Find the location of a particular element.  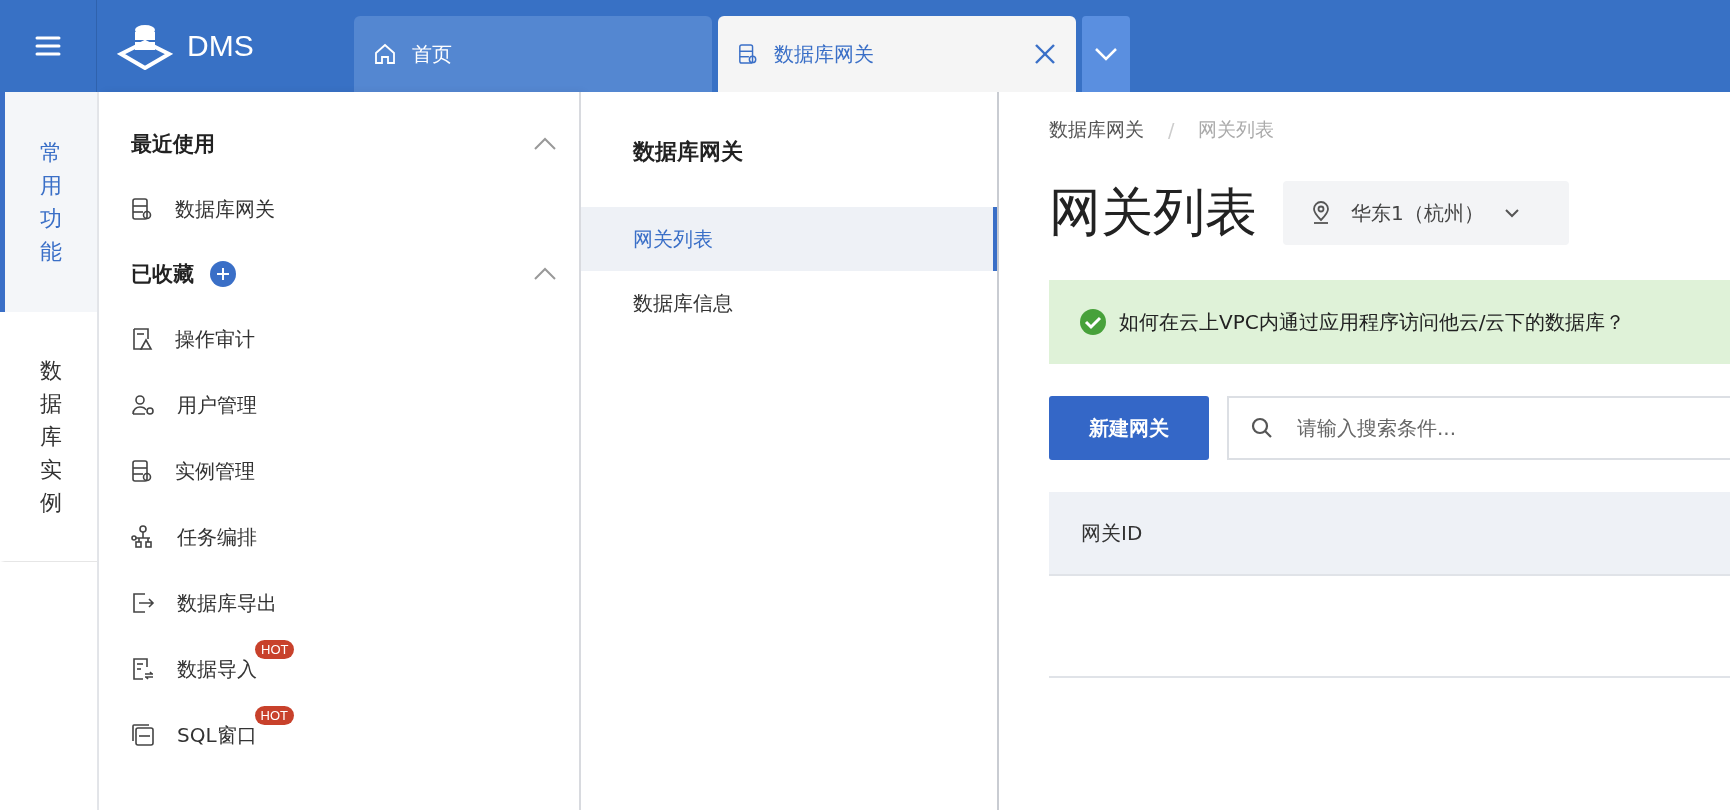

menu-item: 实例管理 is located at coordinates (215, 471).